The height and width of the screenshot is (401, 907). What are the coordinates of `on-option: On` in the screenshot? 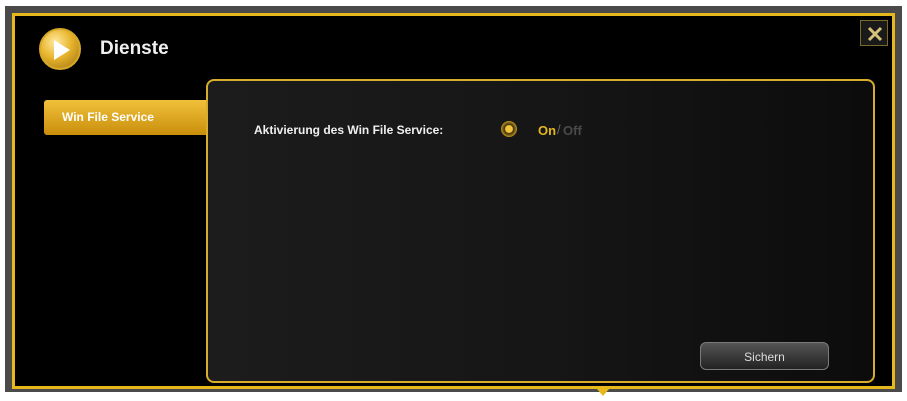 It's located at (547, 130).